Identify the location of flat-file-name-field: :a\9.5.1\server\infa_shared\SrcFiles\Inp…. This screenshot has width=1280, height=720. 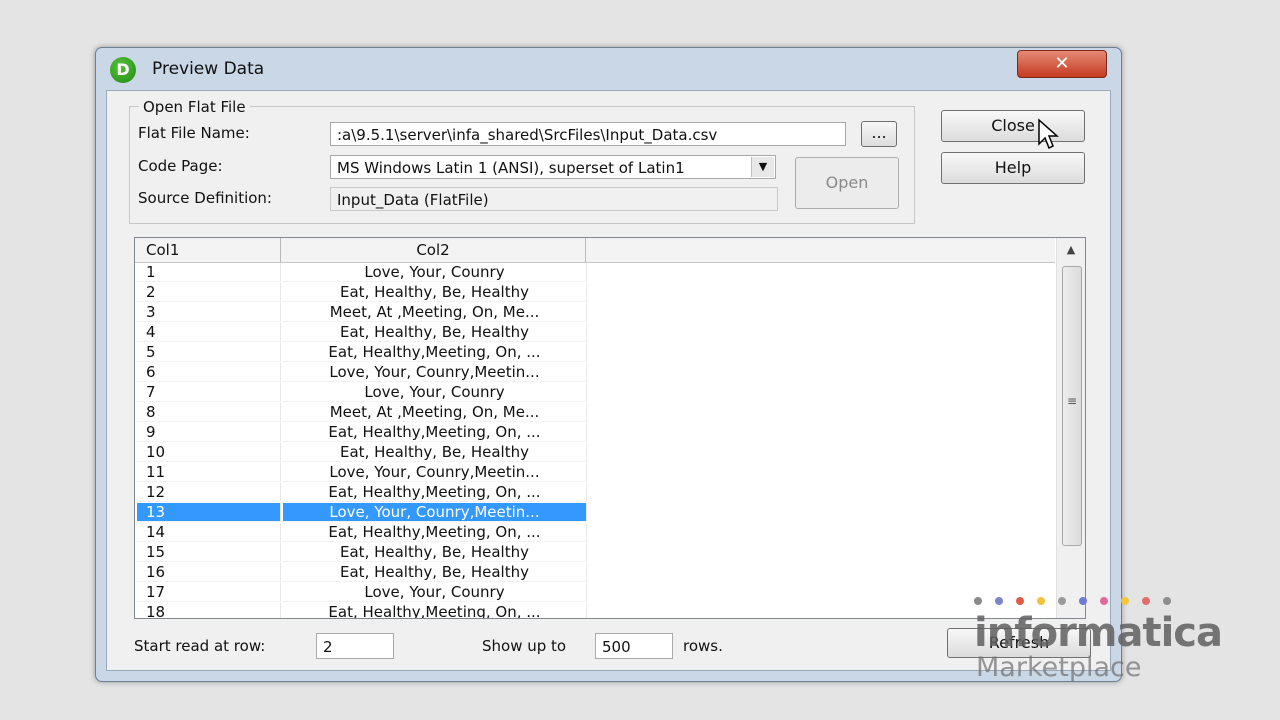
(588, 134).